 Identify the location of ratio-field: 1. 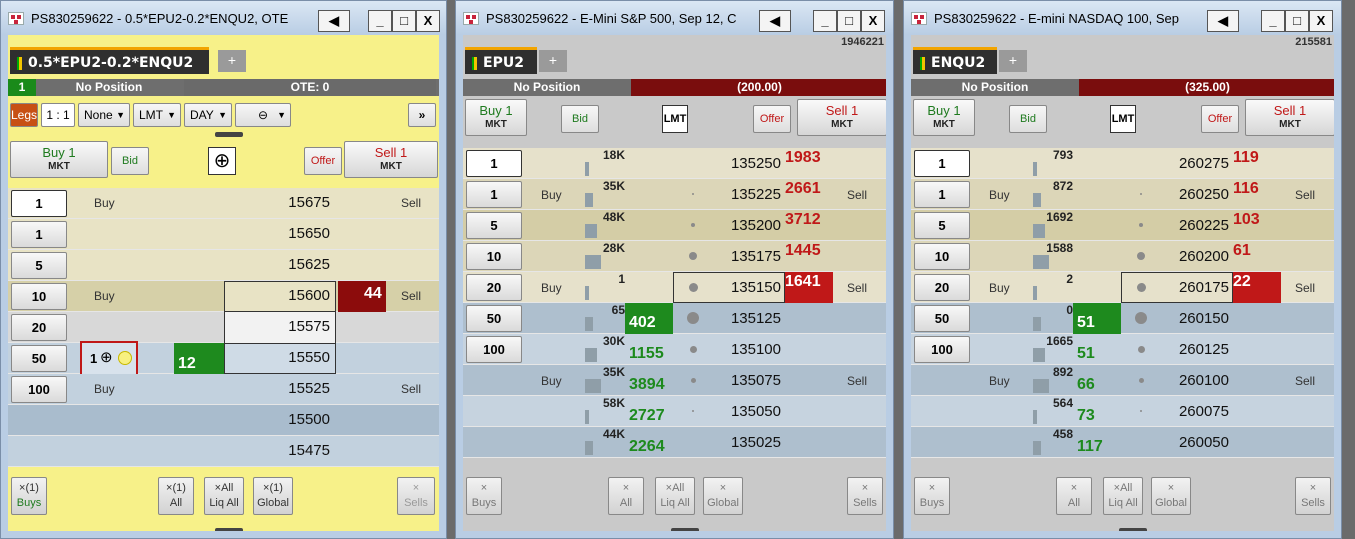
(58, 115).